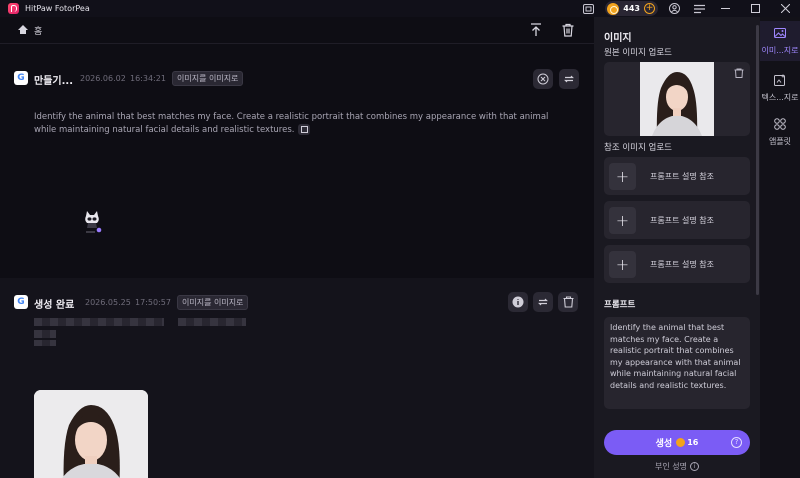  I want to click on card-date: 2026.05.25, so click(108, 302).